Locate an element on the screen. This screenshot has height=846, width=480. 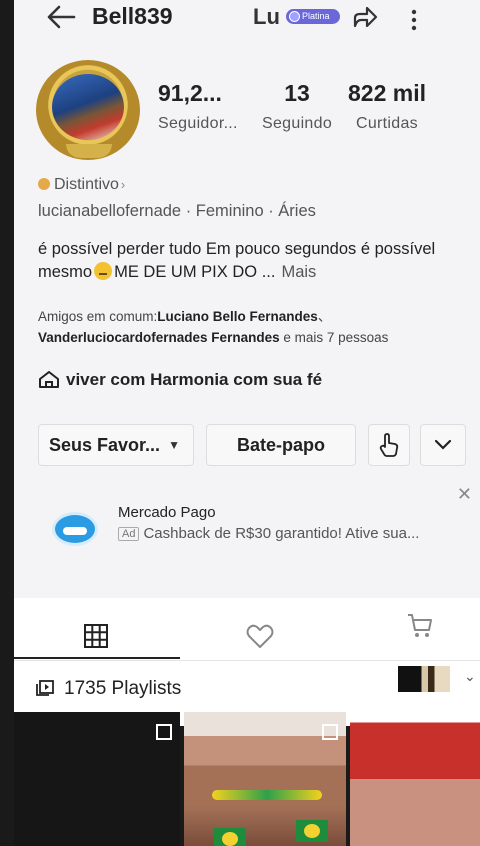
divider is located at coordinates (247, 660).